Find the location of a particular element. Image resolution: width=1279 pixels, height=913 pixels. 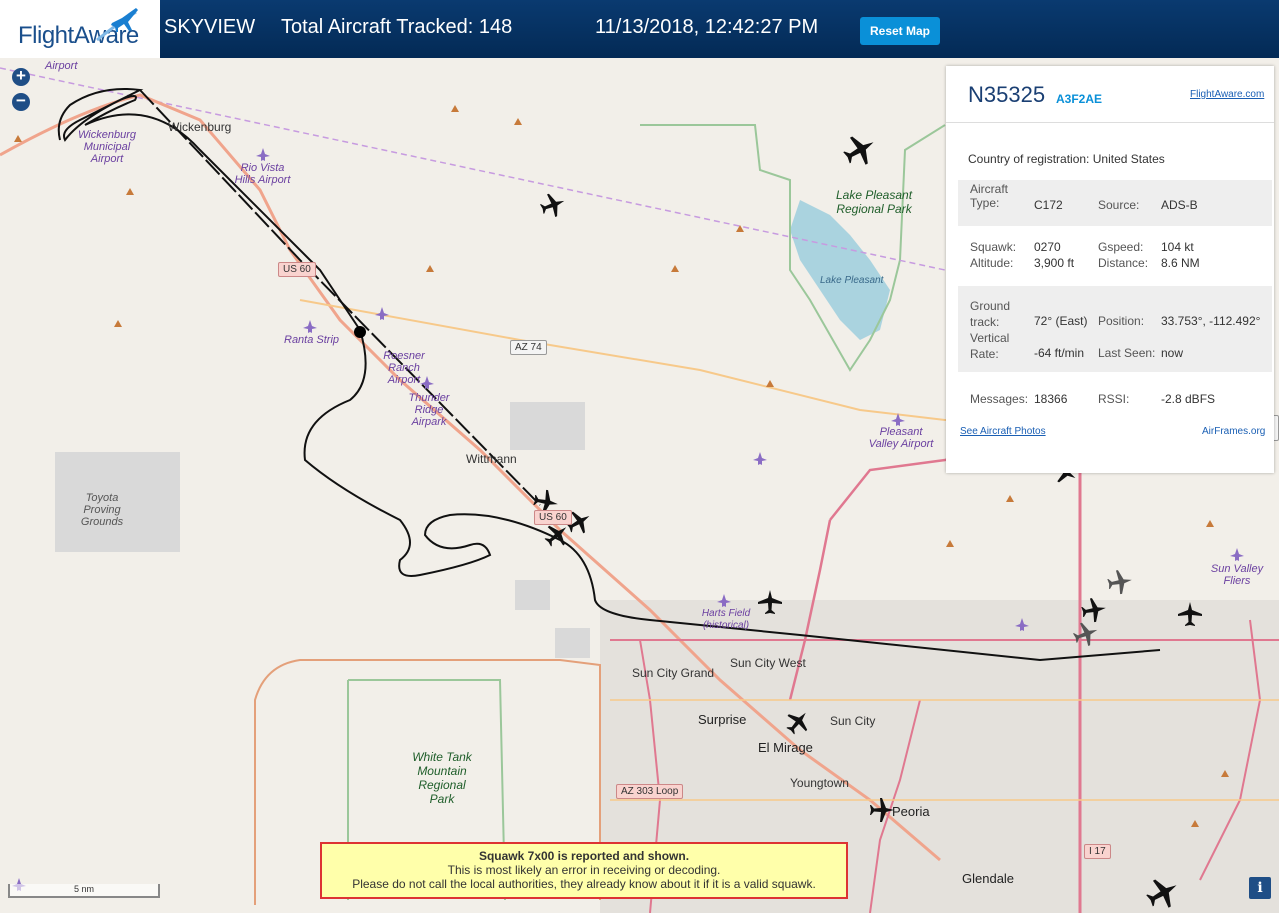

map-label: Toyota Proving Grounds is located at coordinates (102, 510).